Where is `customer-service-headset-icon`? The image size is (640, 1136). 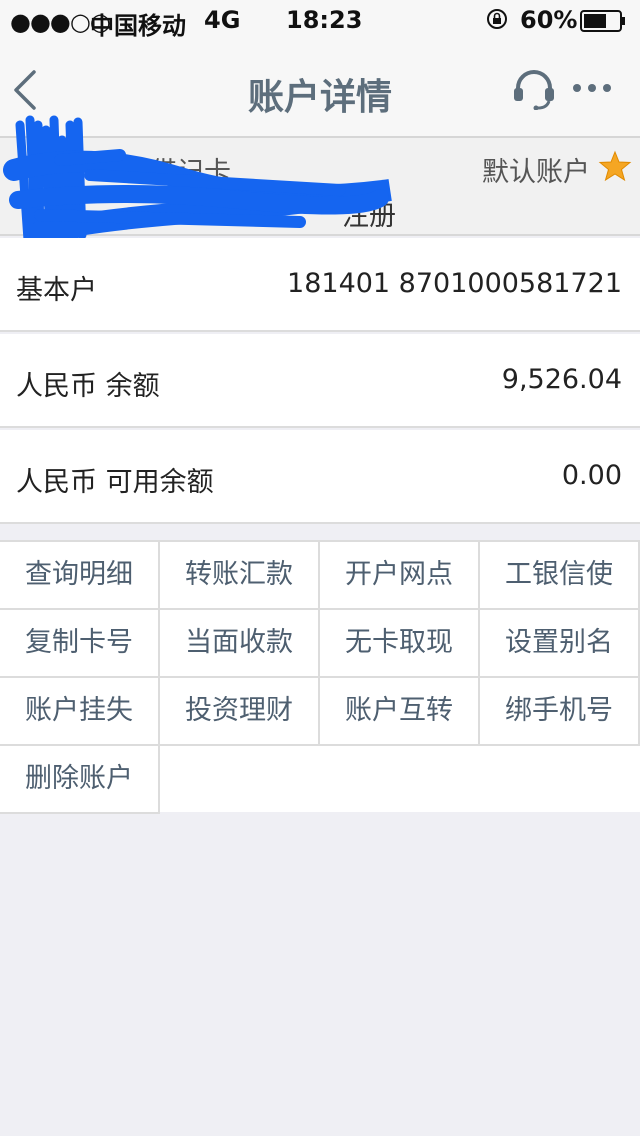
customer-service-headset-icon is located at coordinates (534, 89).